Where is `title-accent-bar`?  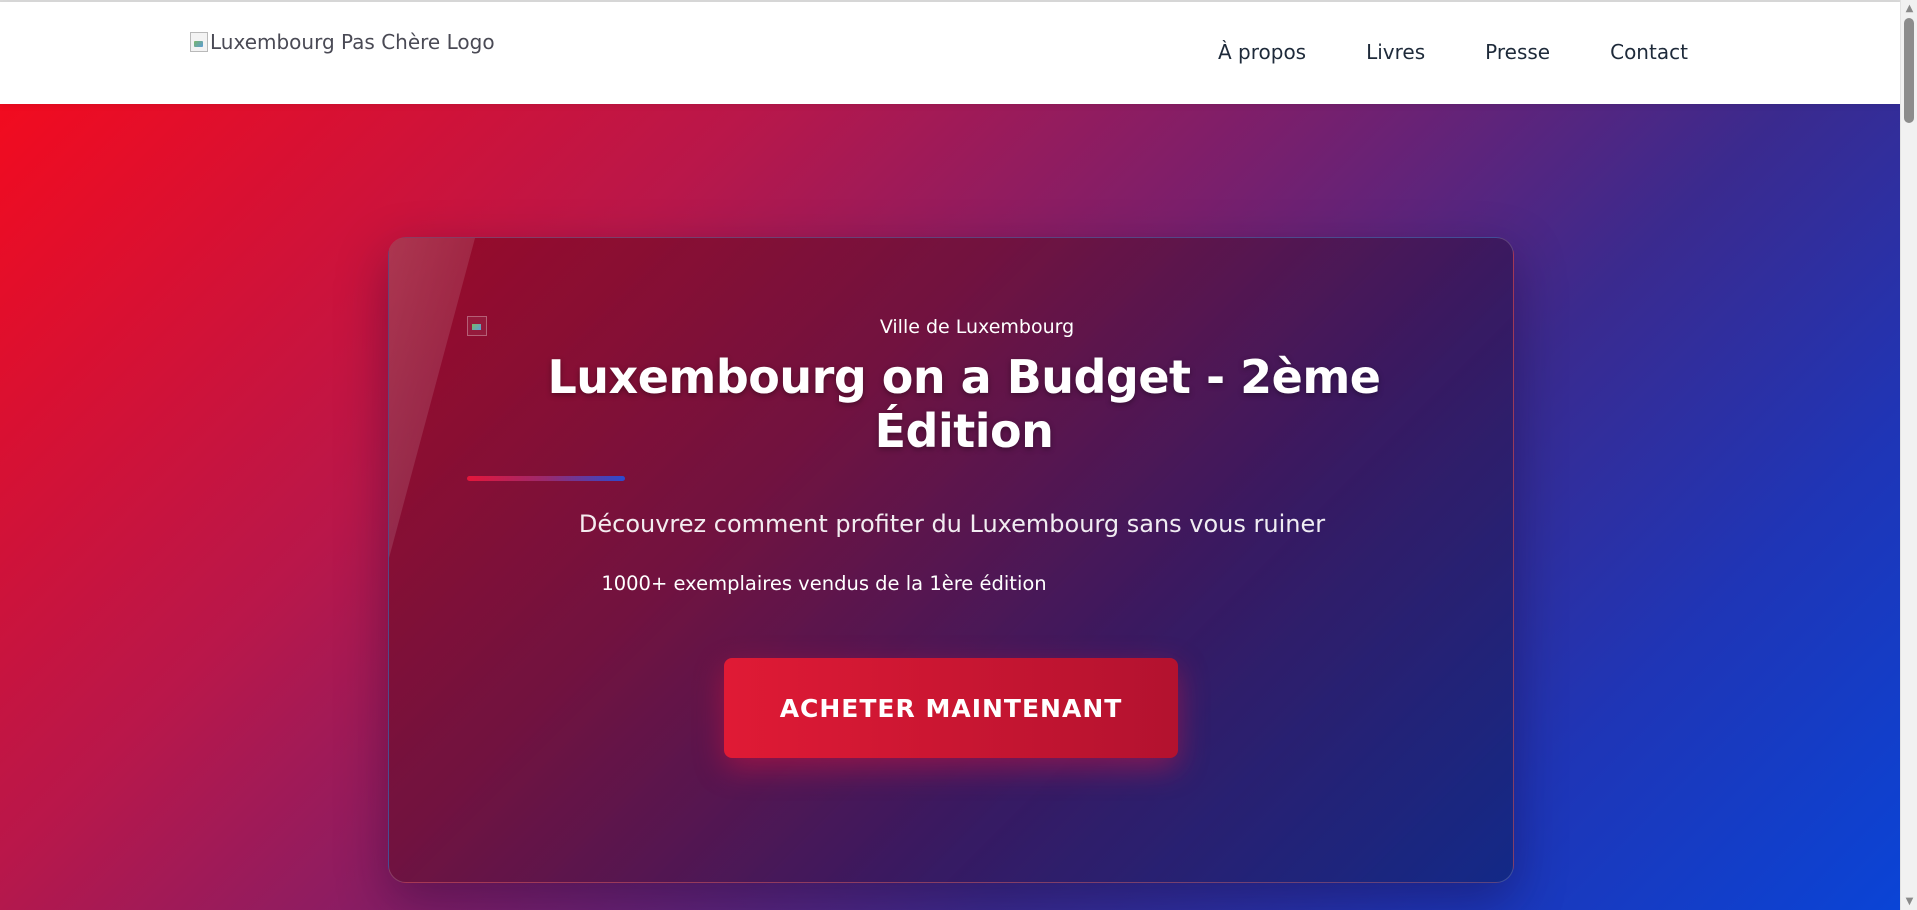
title-accent-bar is located at coordinates (546, 478).